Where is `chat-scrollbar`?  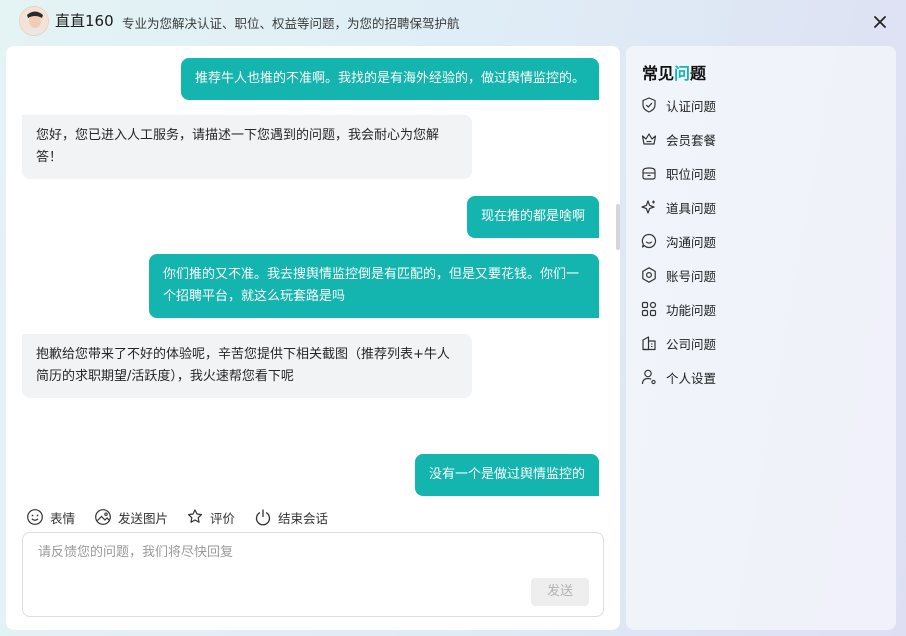
chat-scrollbar is located at coordinates (618, 227).